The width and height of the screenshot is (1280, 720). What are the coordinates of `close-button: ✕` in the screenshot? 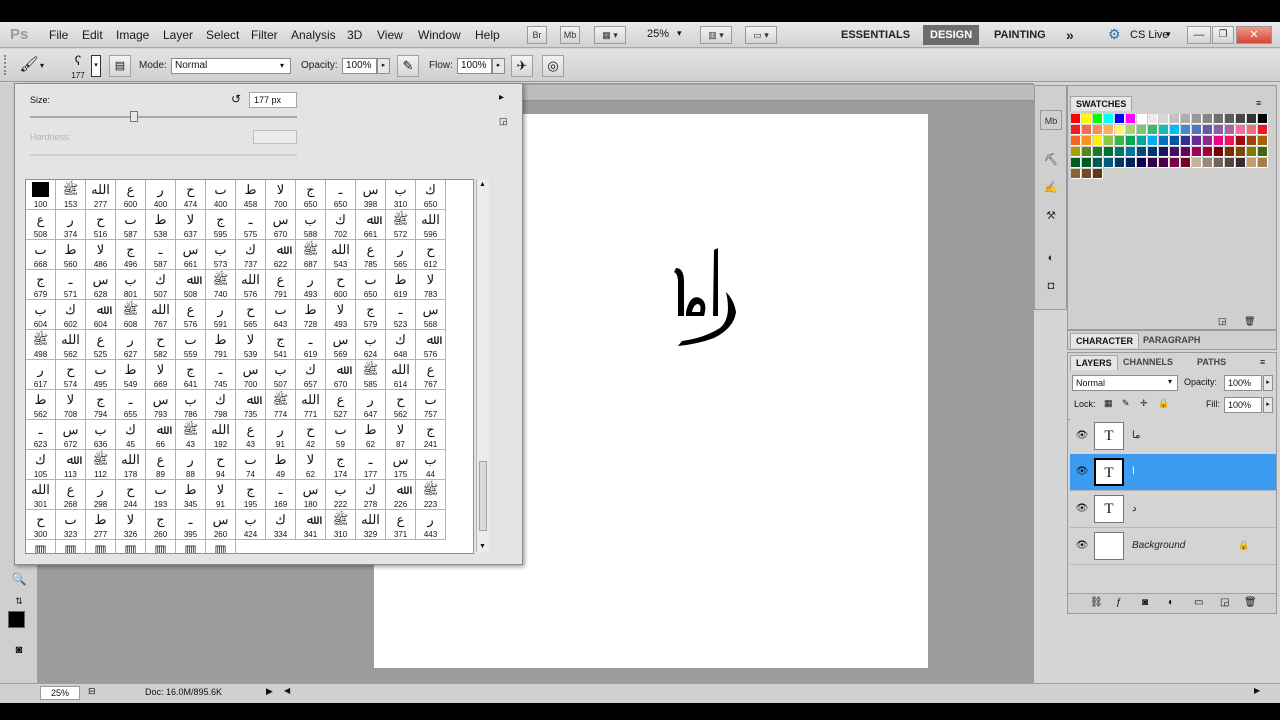 It's located at (1254, 35).